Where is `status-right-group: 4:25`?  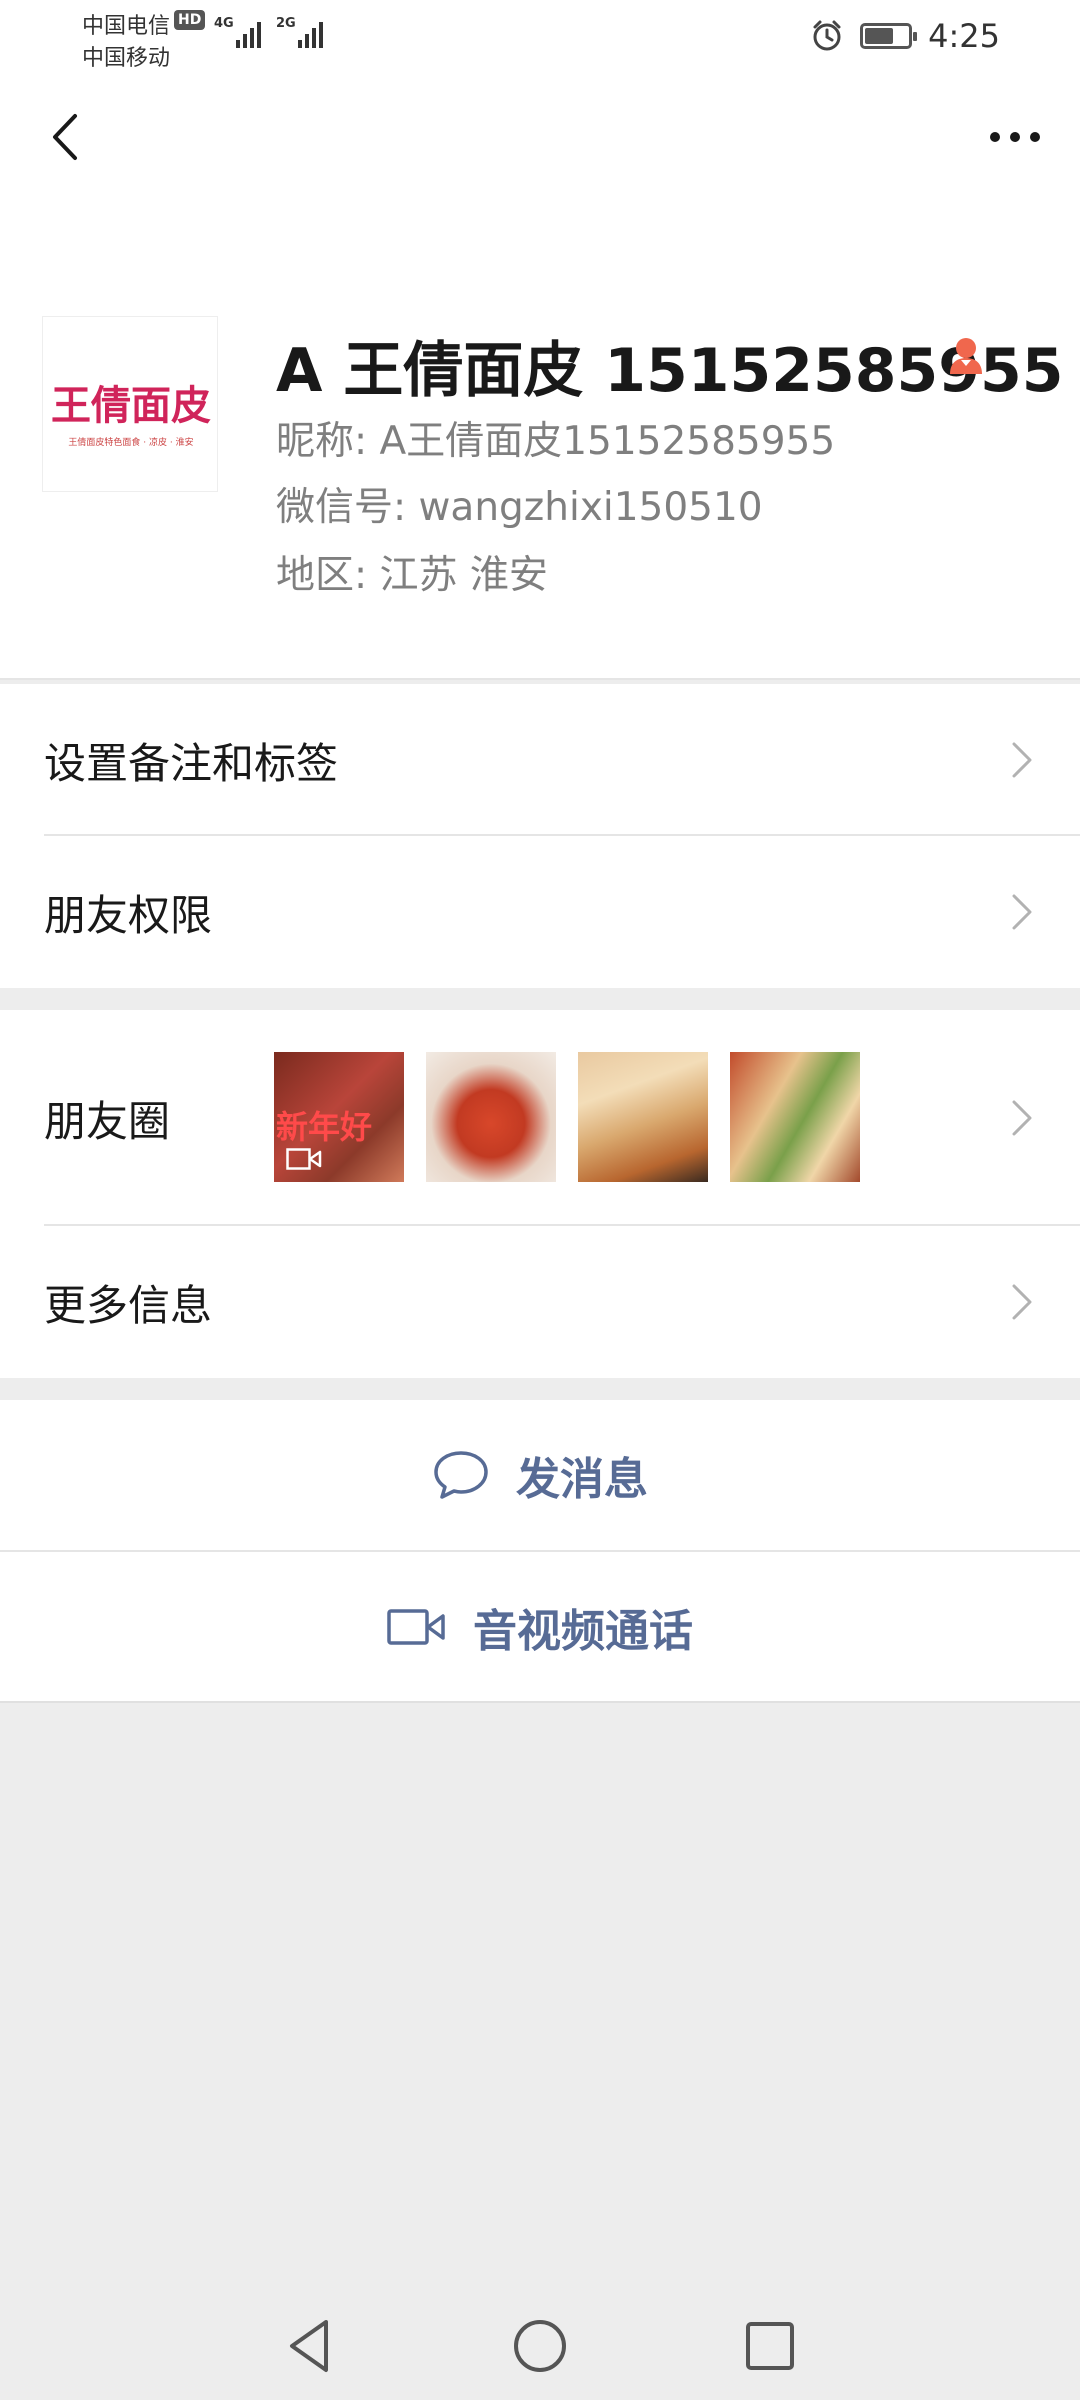
status-right-group: 4:25 is located at coordinates (905, 36).